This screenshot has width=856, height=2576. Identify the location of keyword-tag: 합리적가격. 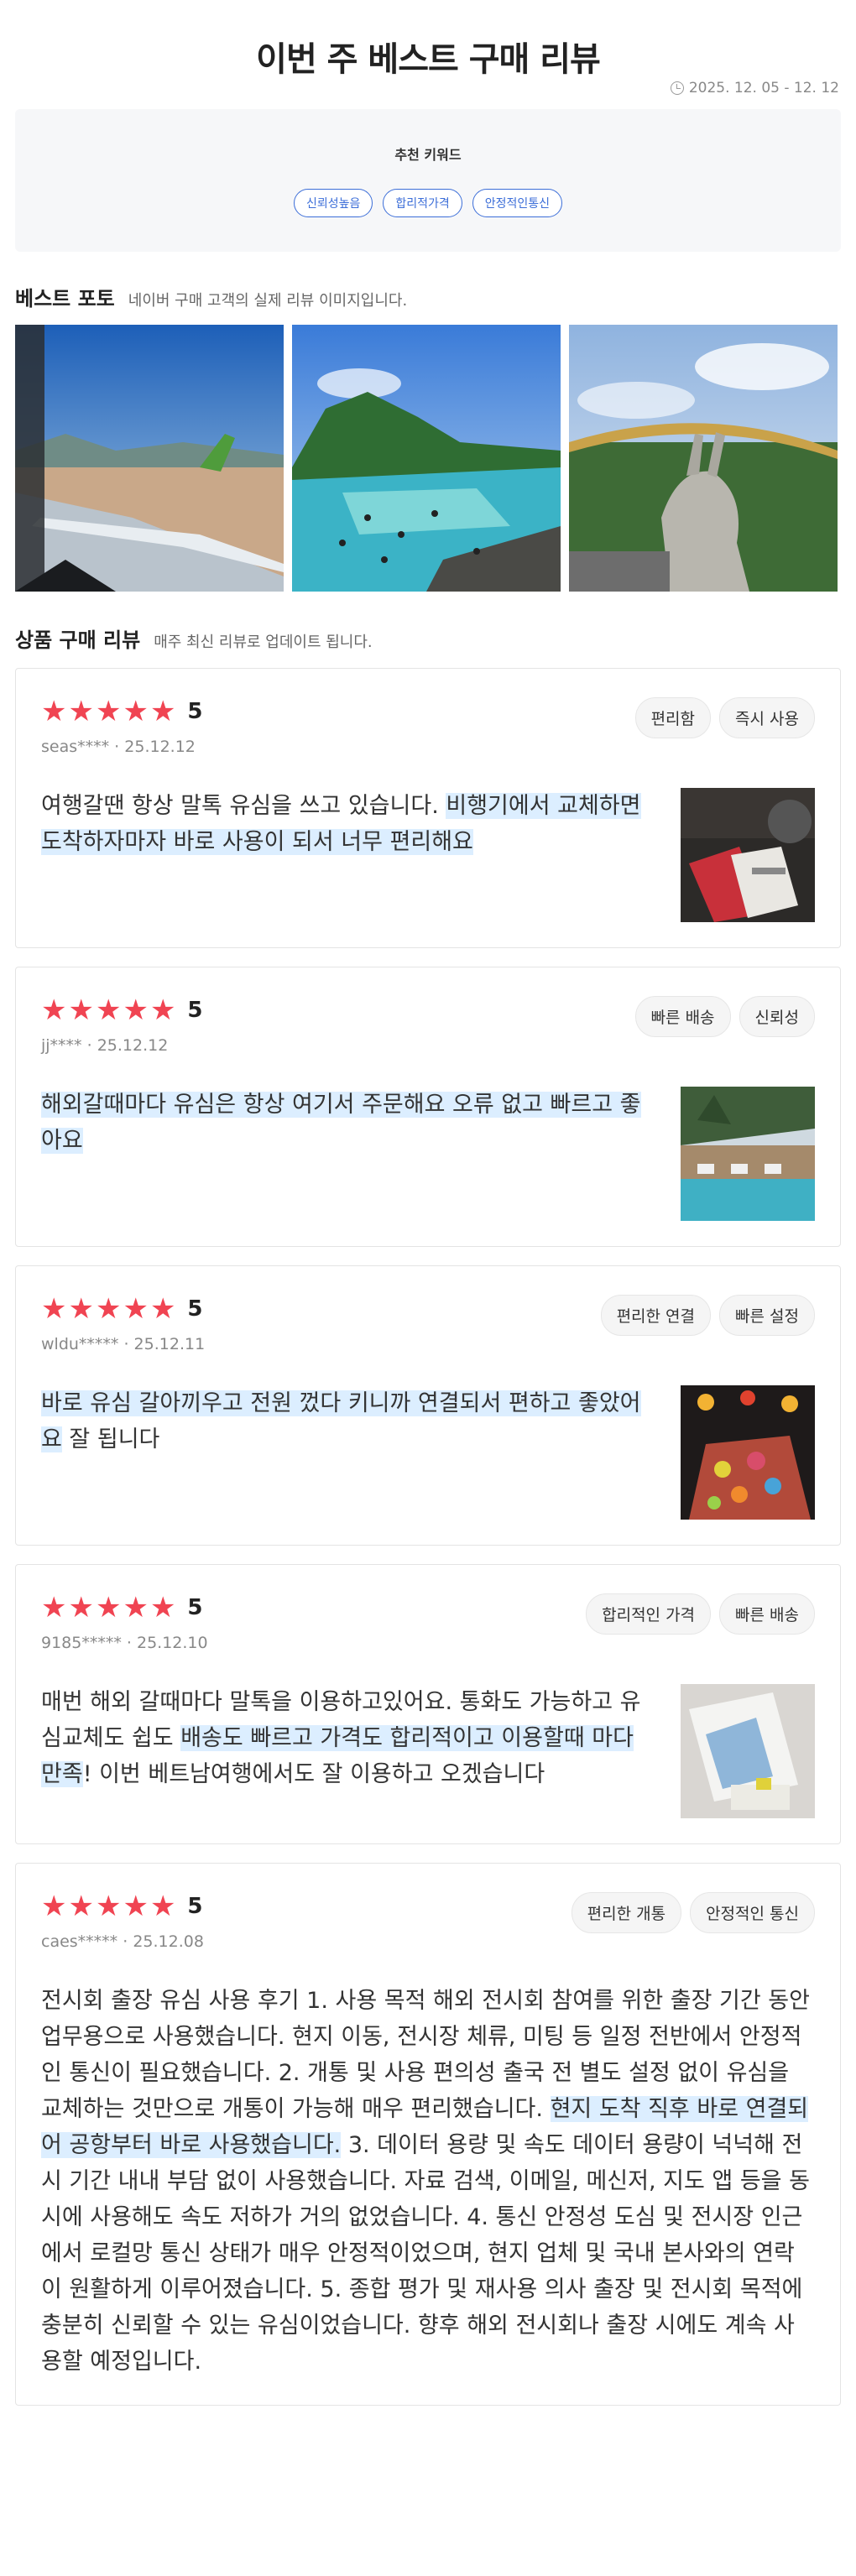
(422, 203).